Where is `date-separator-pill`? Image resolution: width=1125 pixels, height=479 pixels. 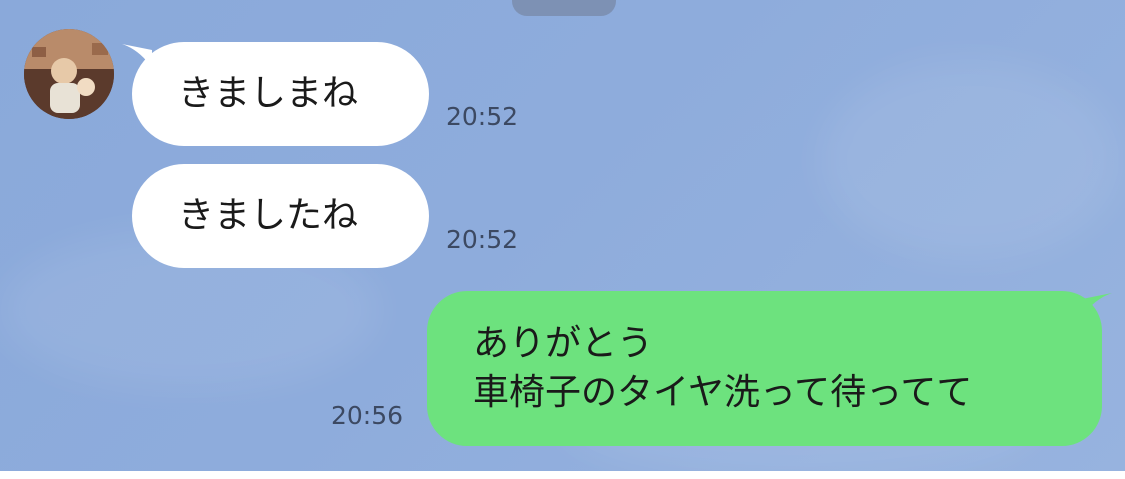
date-separator-pill is located at coordinates (564, 8).